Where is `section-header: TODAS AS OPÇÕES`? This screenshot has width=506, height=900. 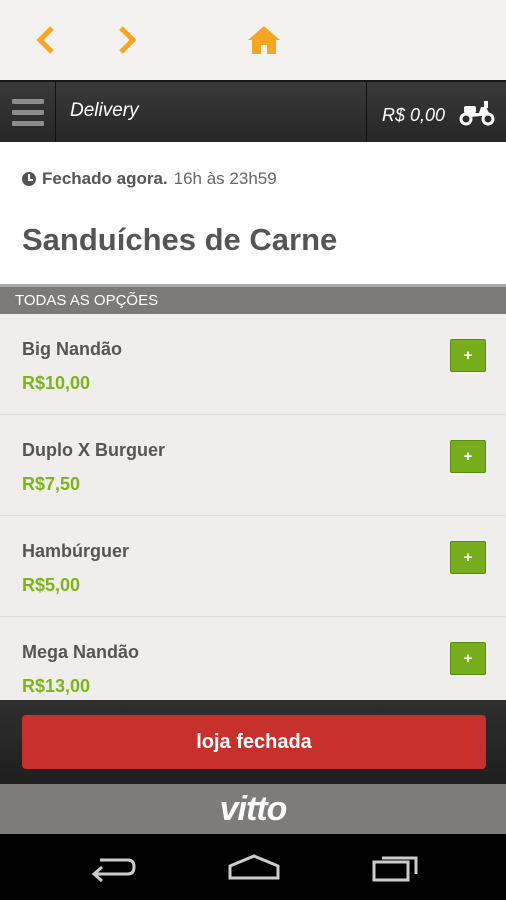
section-header: TODAS AS OPÇÕES is located at coordinates (253, 299).